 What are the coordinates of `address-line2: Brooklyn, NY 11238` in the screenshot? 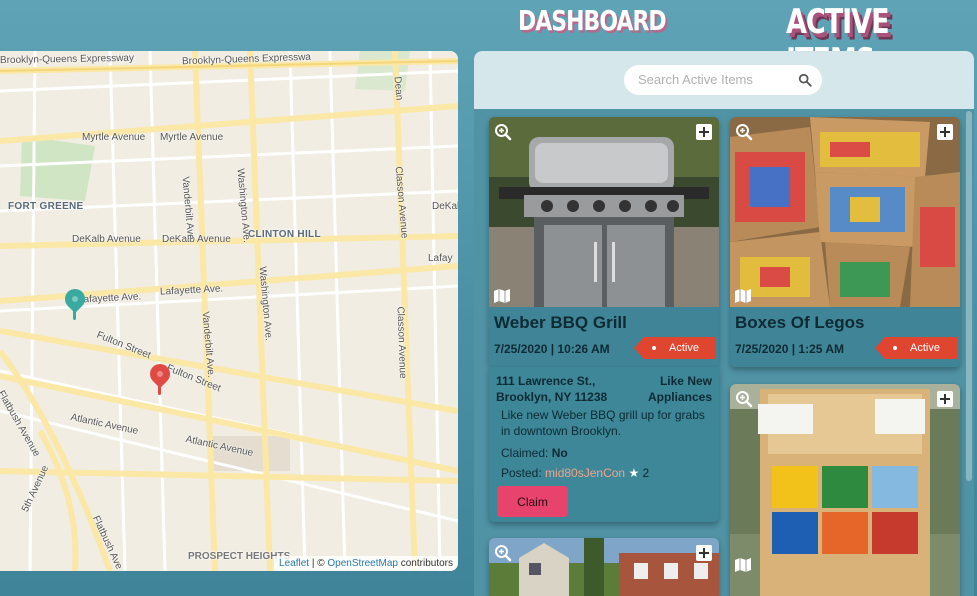 It's located at (552, 397).